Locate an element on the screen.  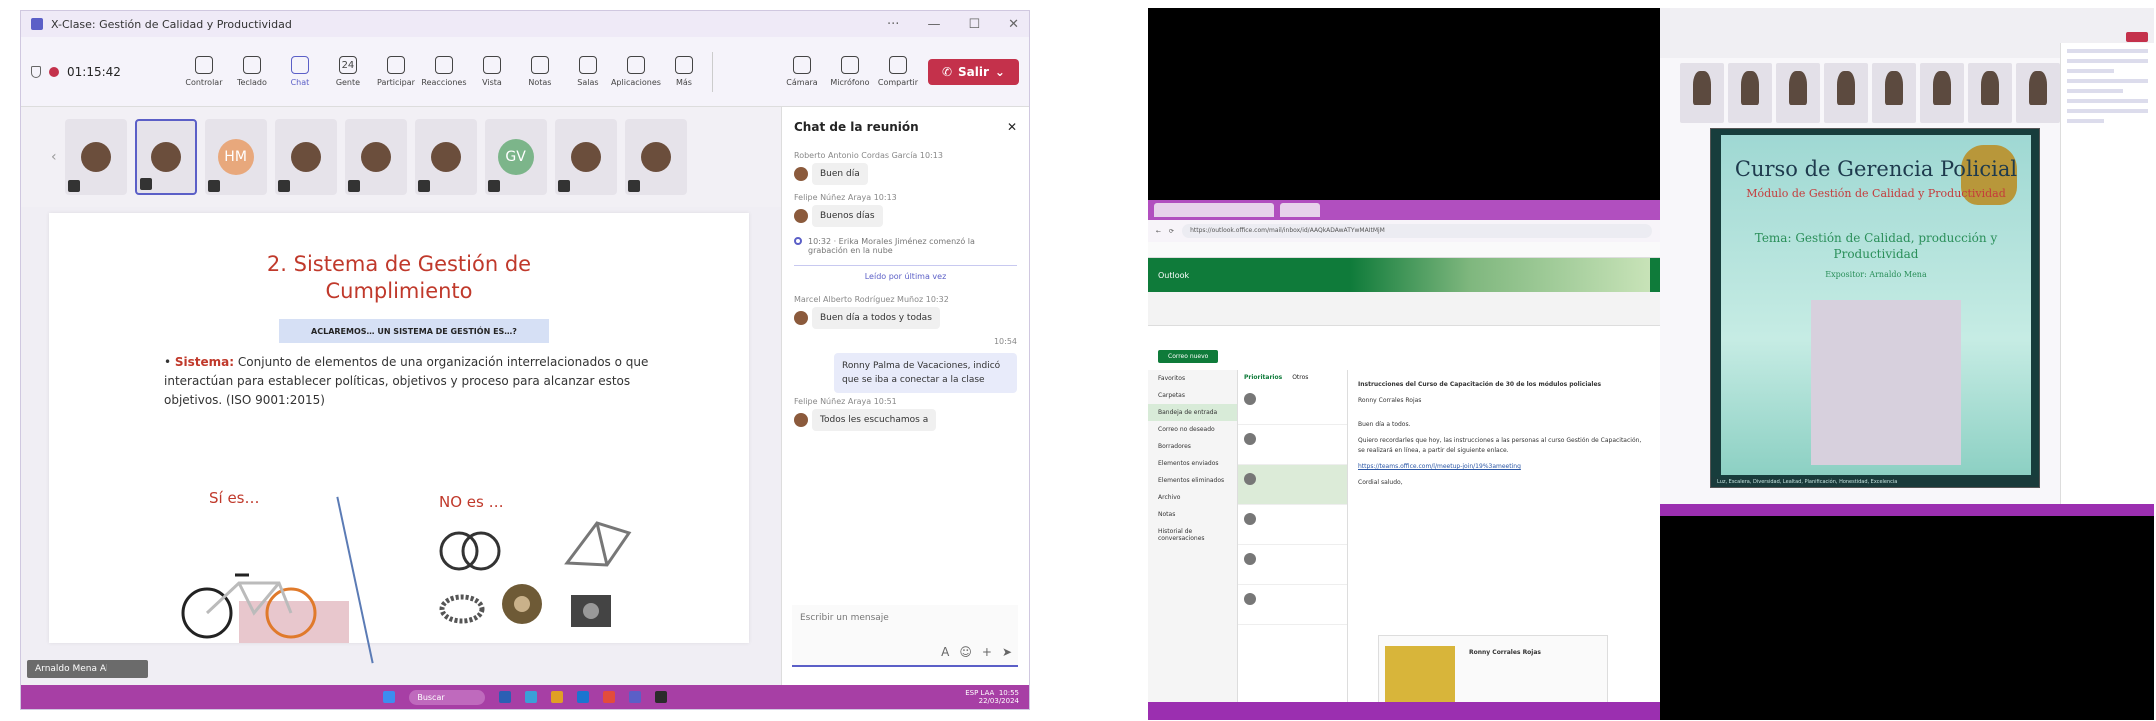
my-message-time: 10:54 is located at coordinates (1005, 341).